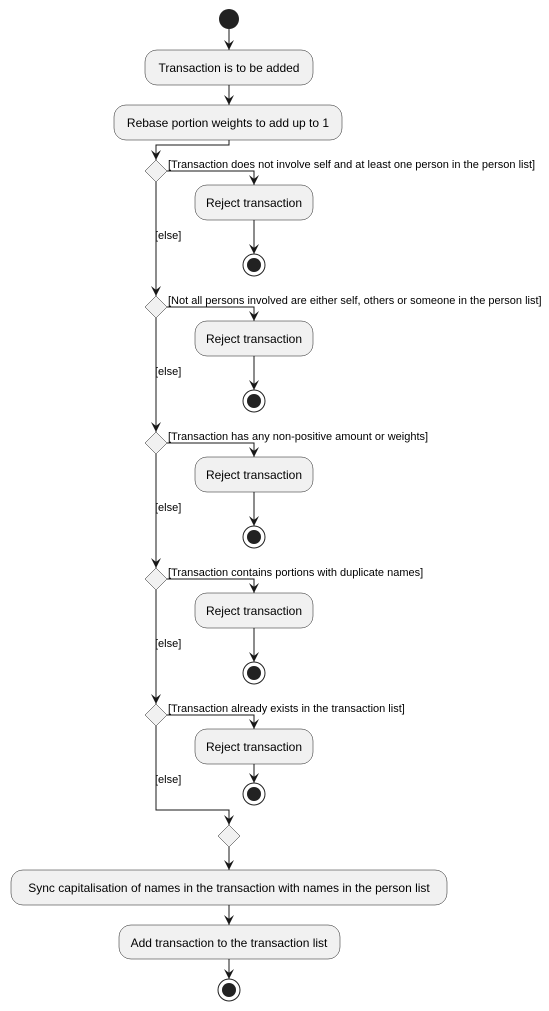  I want to click on activity-rebase-weights: Rebase portion weights to add up to 1, so click(228, 122).